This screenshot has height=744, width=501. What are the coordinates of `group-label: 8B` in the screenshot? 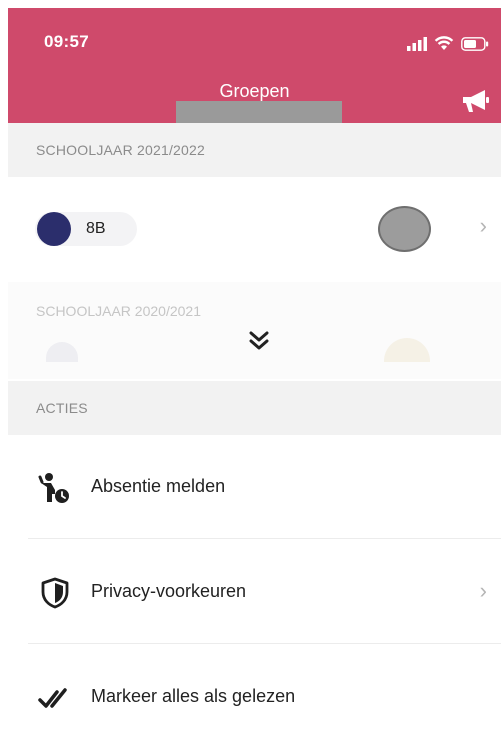 It's located at (96, 228).